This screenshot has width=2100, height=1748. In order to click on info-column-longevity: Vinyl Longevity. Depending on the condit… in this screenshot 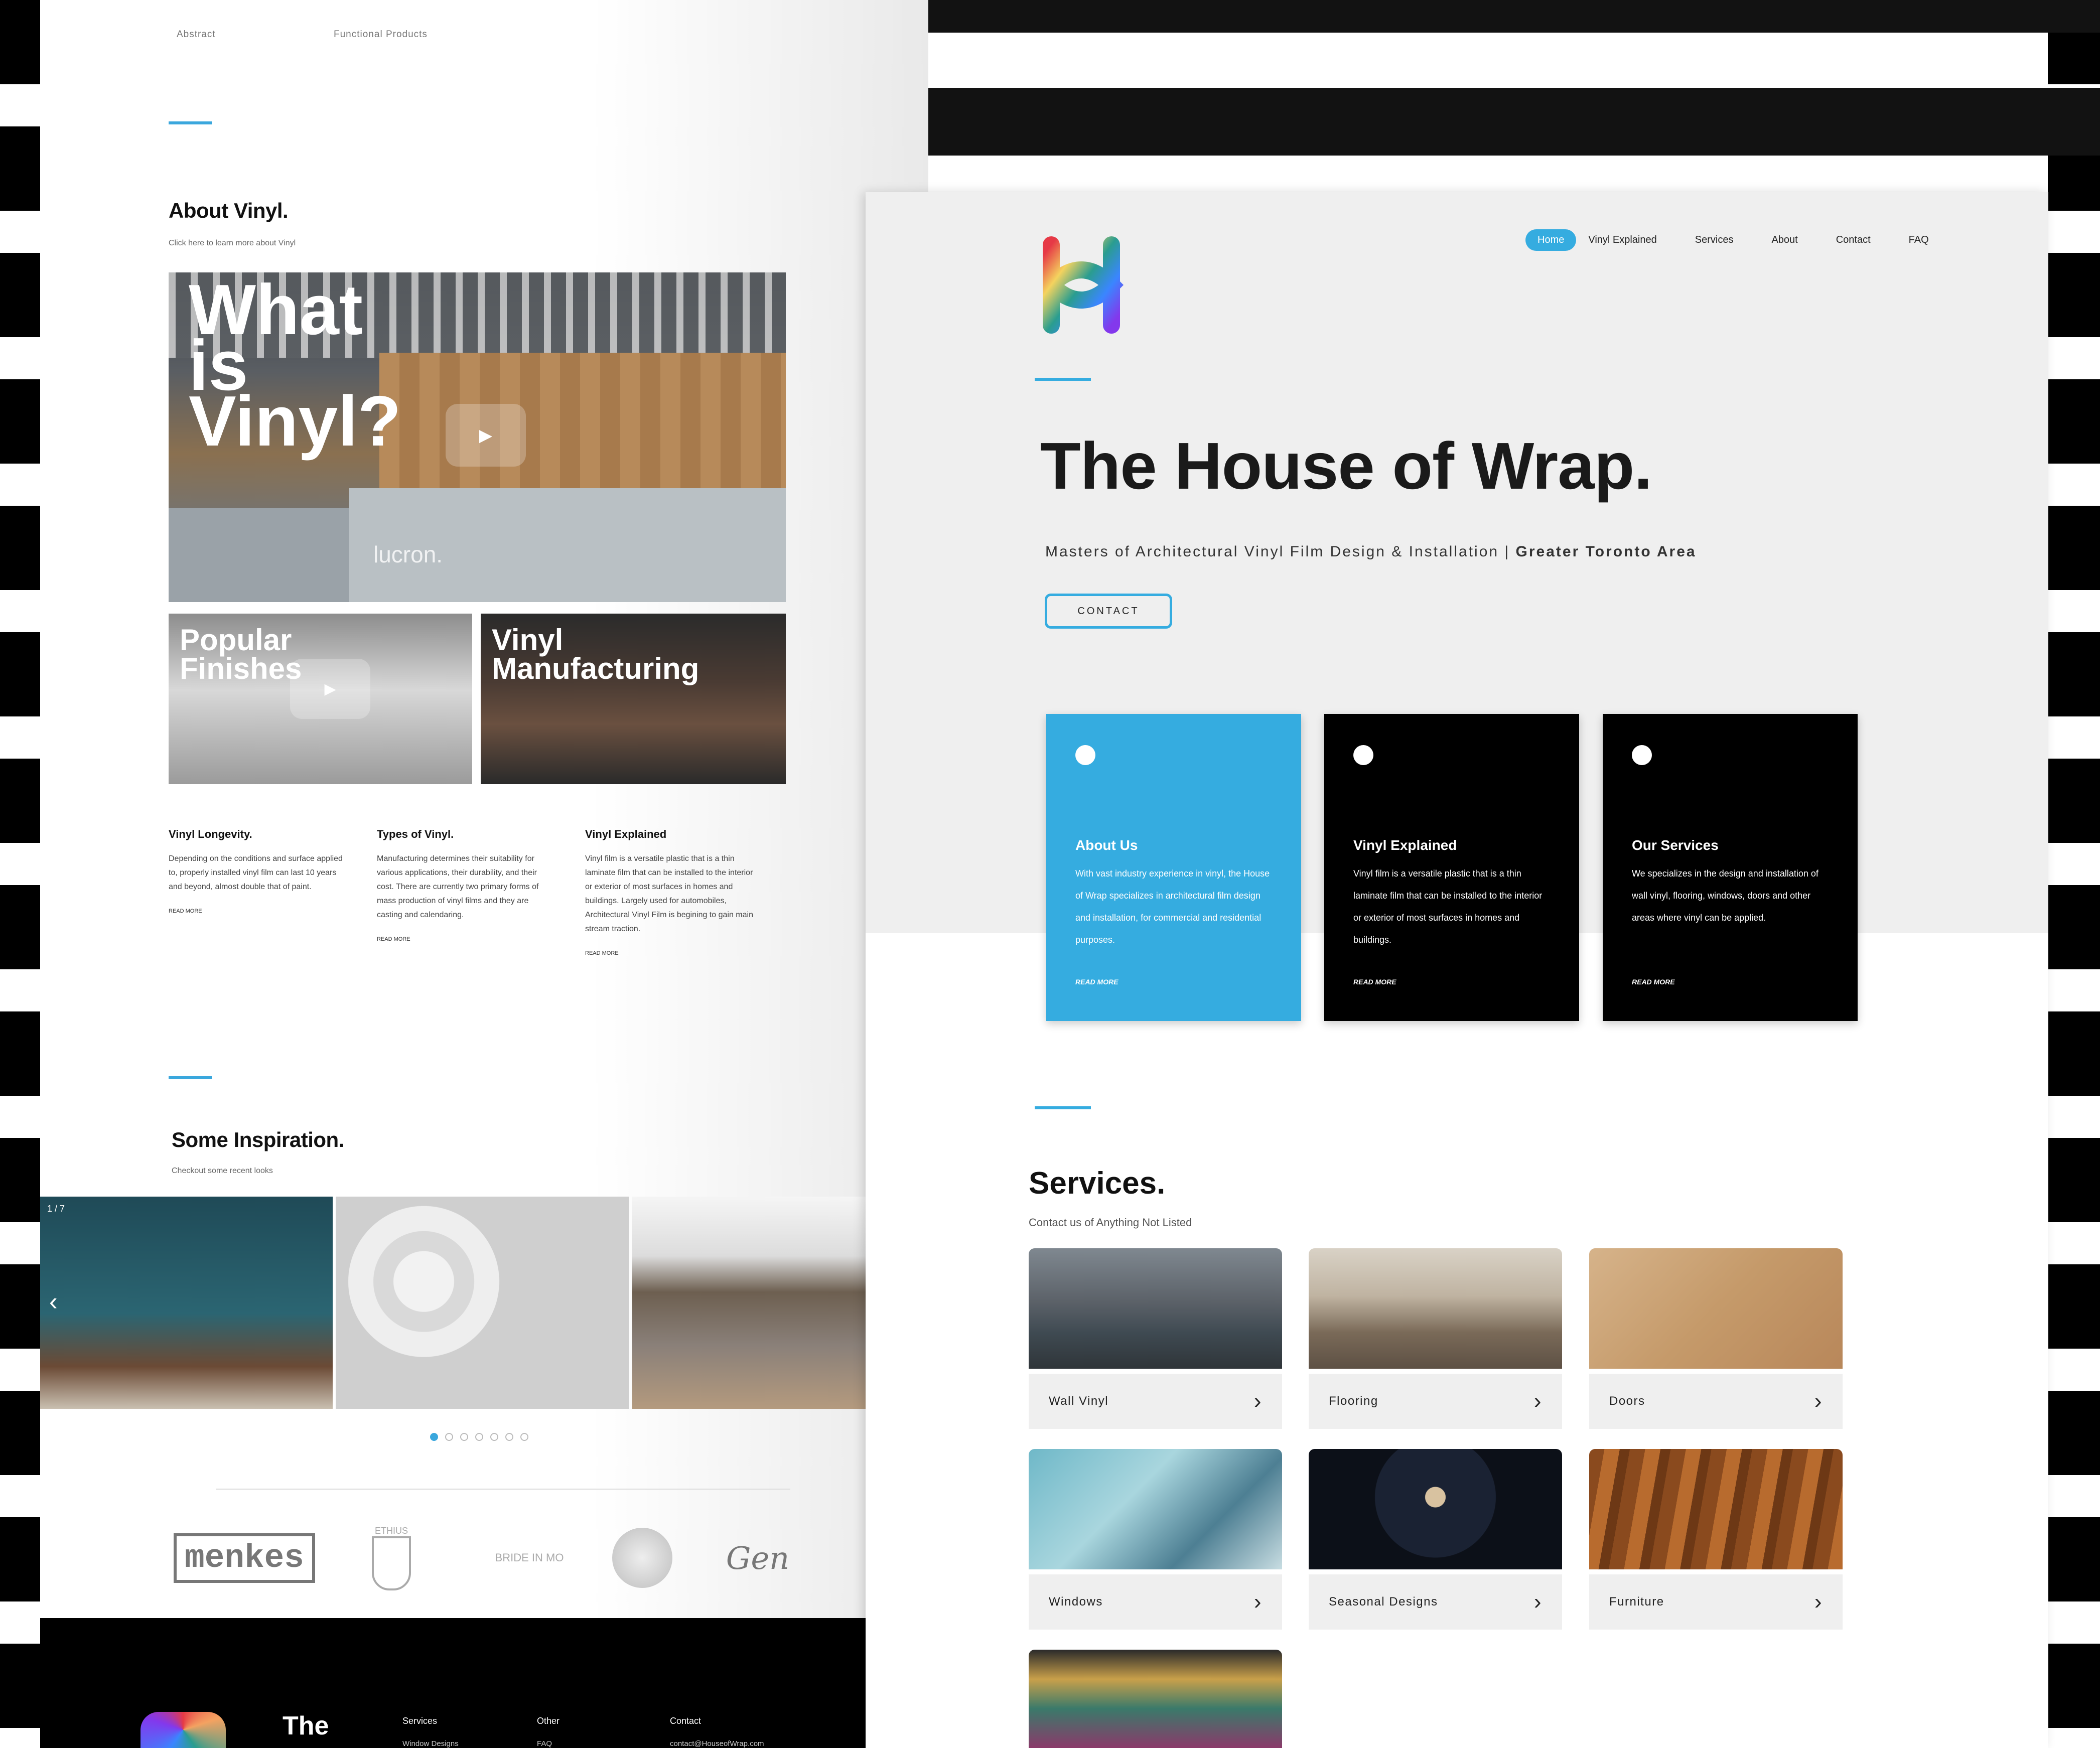, I will do `click(256, 871)`.